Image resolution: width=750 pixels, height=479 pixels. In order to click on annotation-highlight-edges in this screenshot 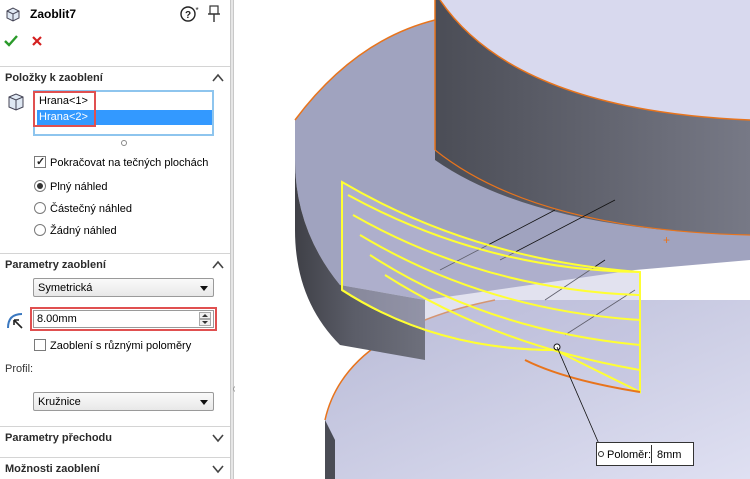, I will do `click(64, 109)`.